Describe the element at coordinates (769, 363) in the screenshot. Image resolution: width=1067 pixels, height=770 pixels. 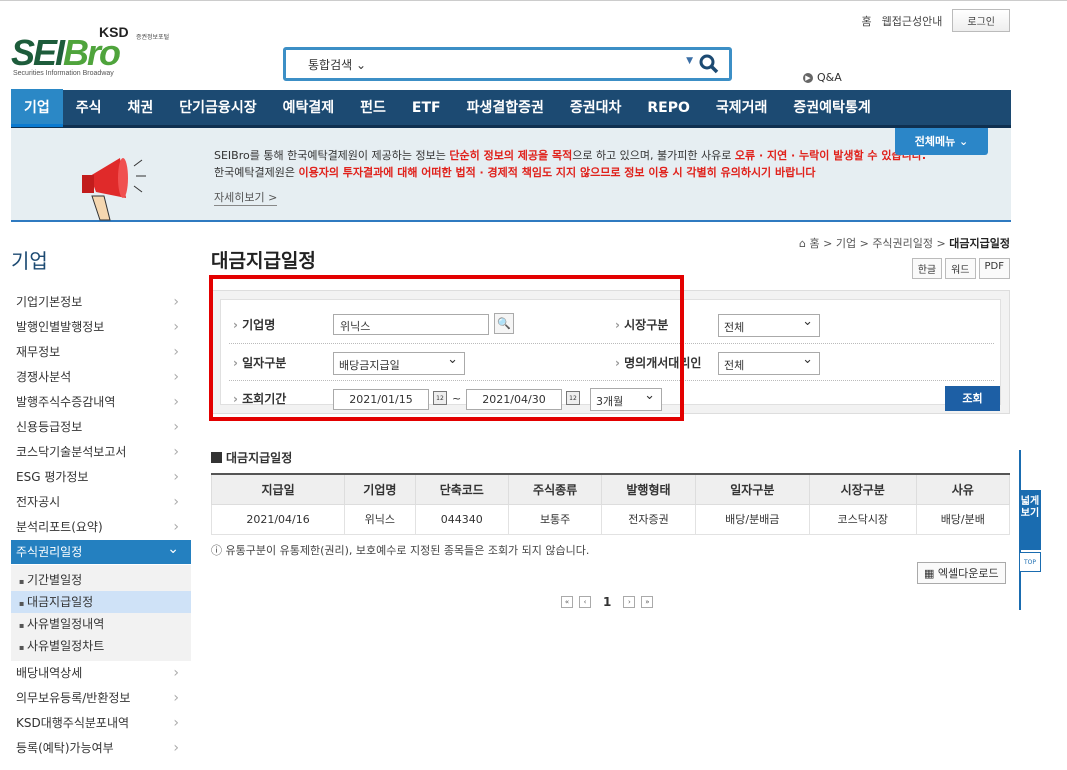
I see `agent-select: 전체` at that location.